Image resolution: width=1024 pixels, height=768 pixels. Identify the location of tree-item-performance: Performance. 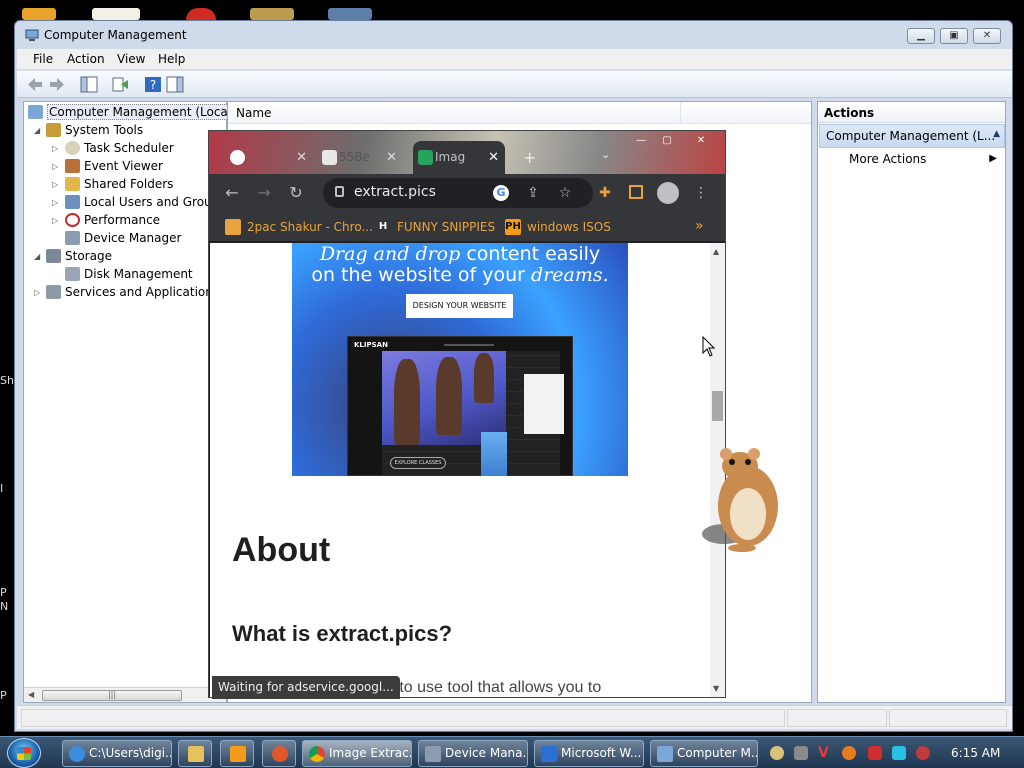
(112, 220).